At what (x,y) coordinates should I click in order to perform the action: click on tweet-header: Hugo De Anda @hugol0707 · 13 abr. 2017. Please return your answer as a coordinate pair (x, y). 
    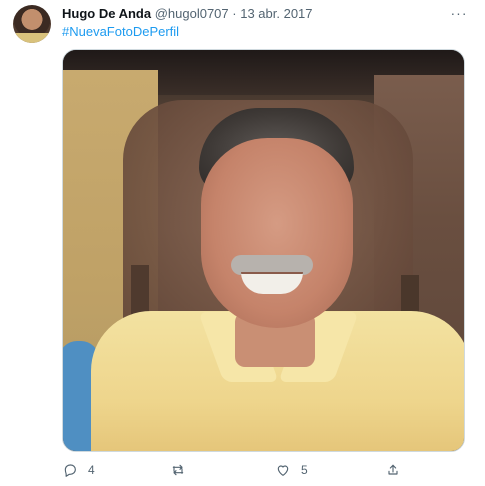
    Looking at the image, I should click on (263, 14).